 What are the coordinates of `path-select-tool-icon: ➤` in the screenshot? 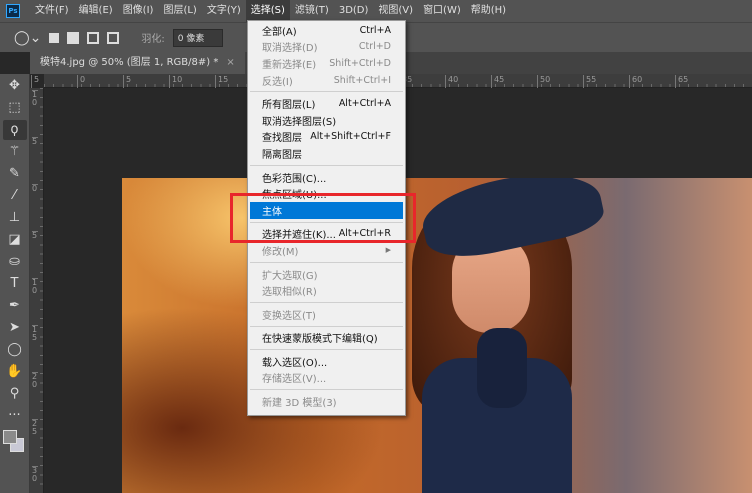 It's located at (15, 328).